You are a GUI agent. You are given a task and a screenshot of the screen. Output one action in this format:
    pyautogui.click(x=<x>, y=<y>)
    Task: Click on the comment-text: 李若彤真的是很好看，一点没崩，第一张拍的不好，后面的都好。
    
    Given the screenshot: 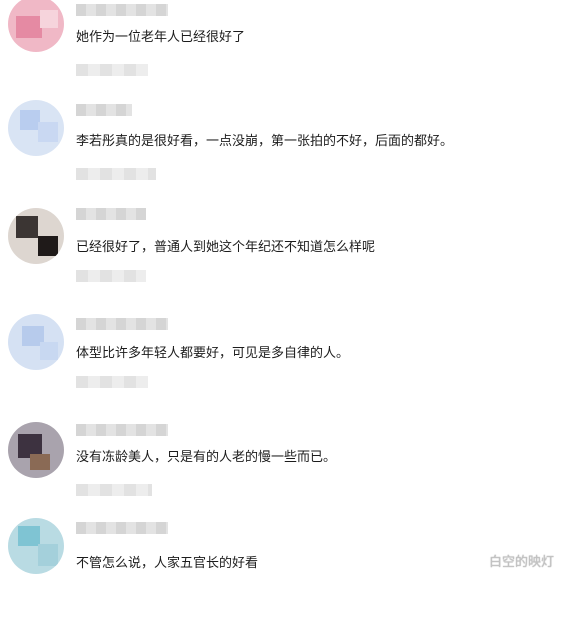 What is the action you would take?
    pyautogui.click(x=265, y=141)
    